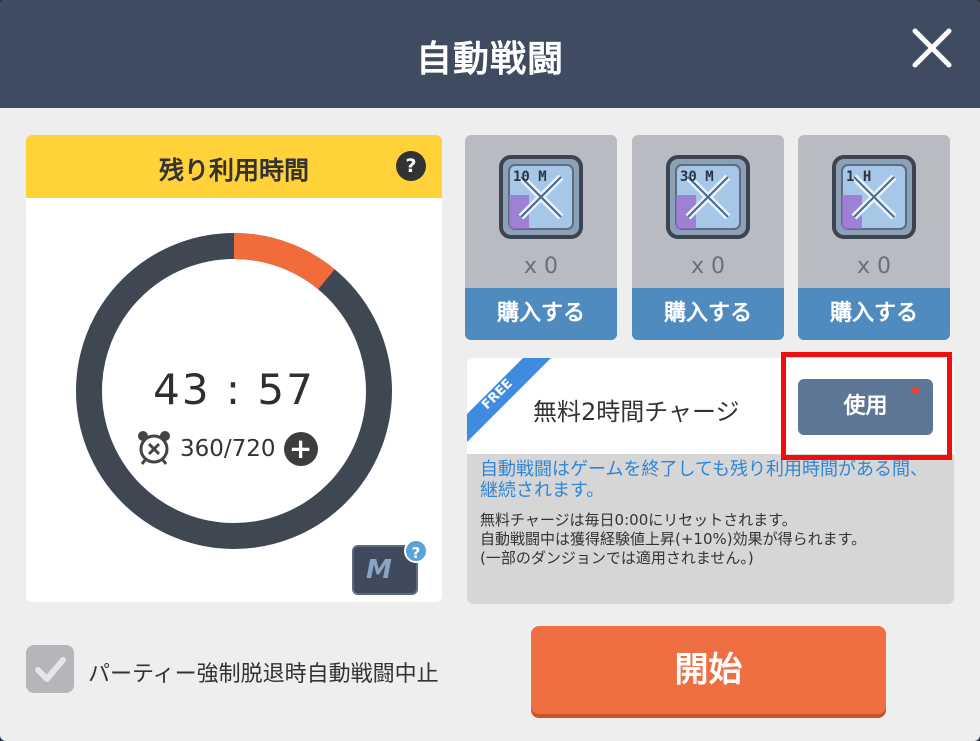 The height and width of the screenshot is (741, 980). I want to click on auto-stop-checkbox, so click(50, 669).